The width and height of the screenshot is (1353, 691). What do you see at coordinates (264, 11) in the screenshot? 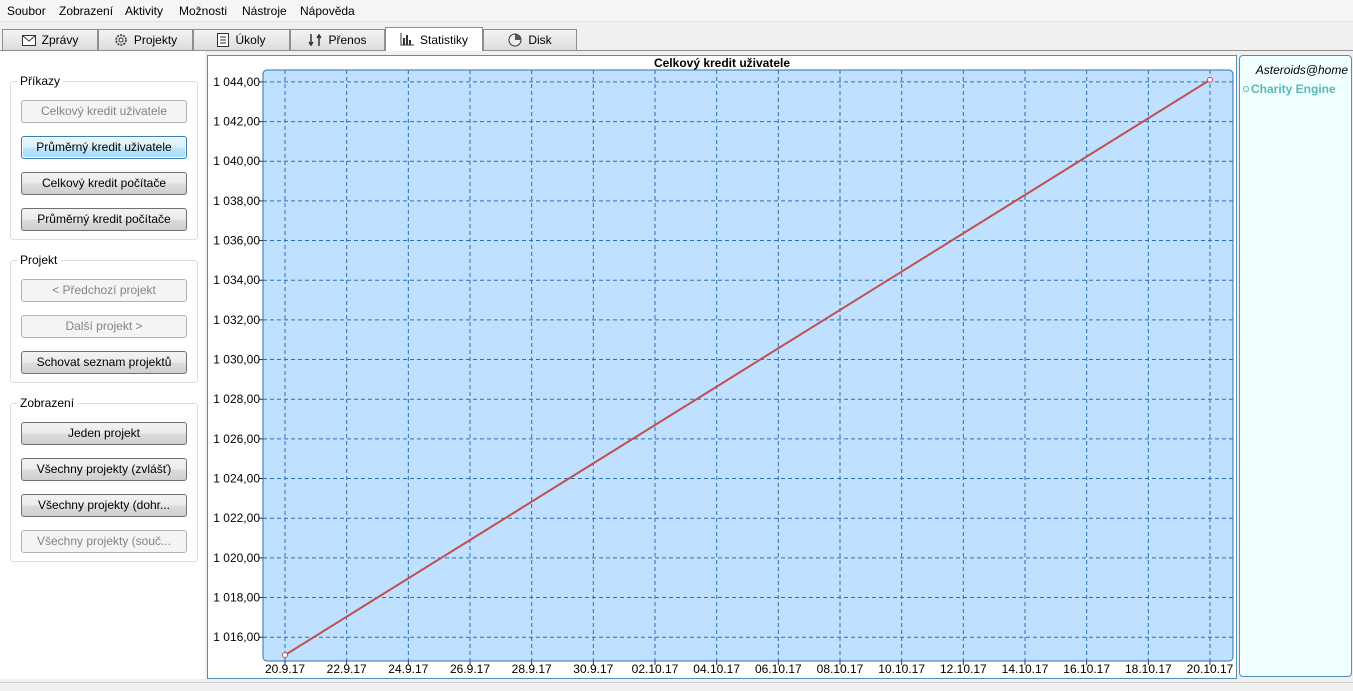
I see `menu-tools: Nástroje` at bounding box center [264, 11].